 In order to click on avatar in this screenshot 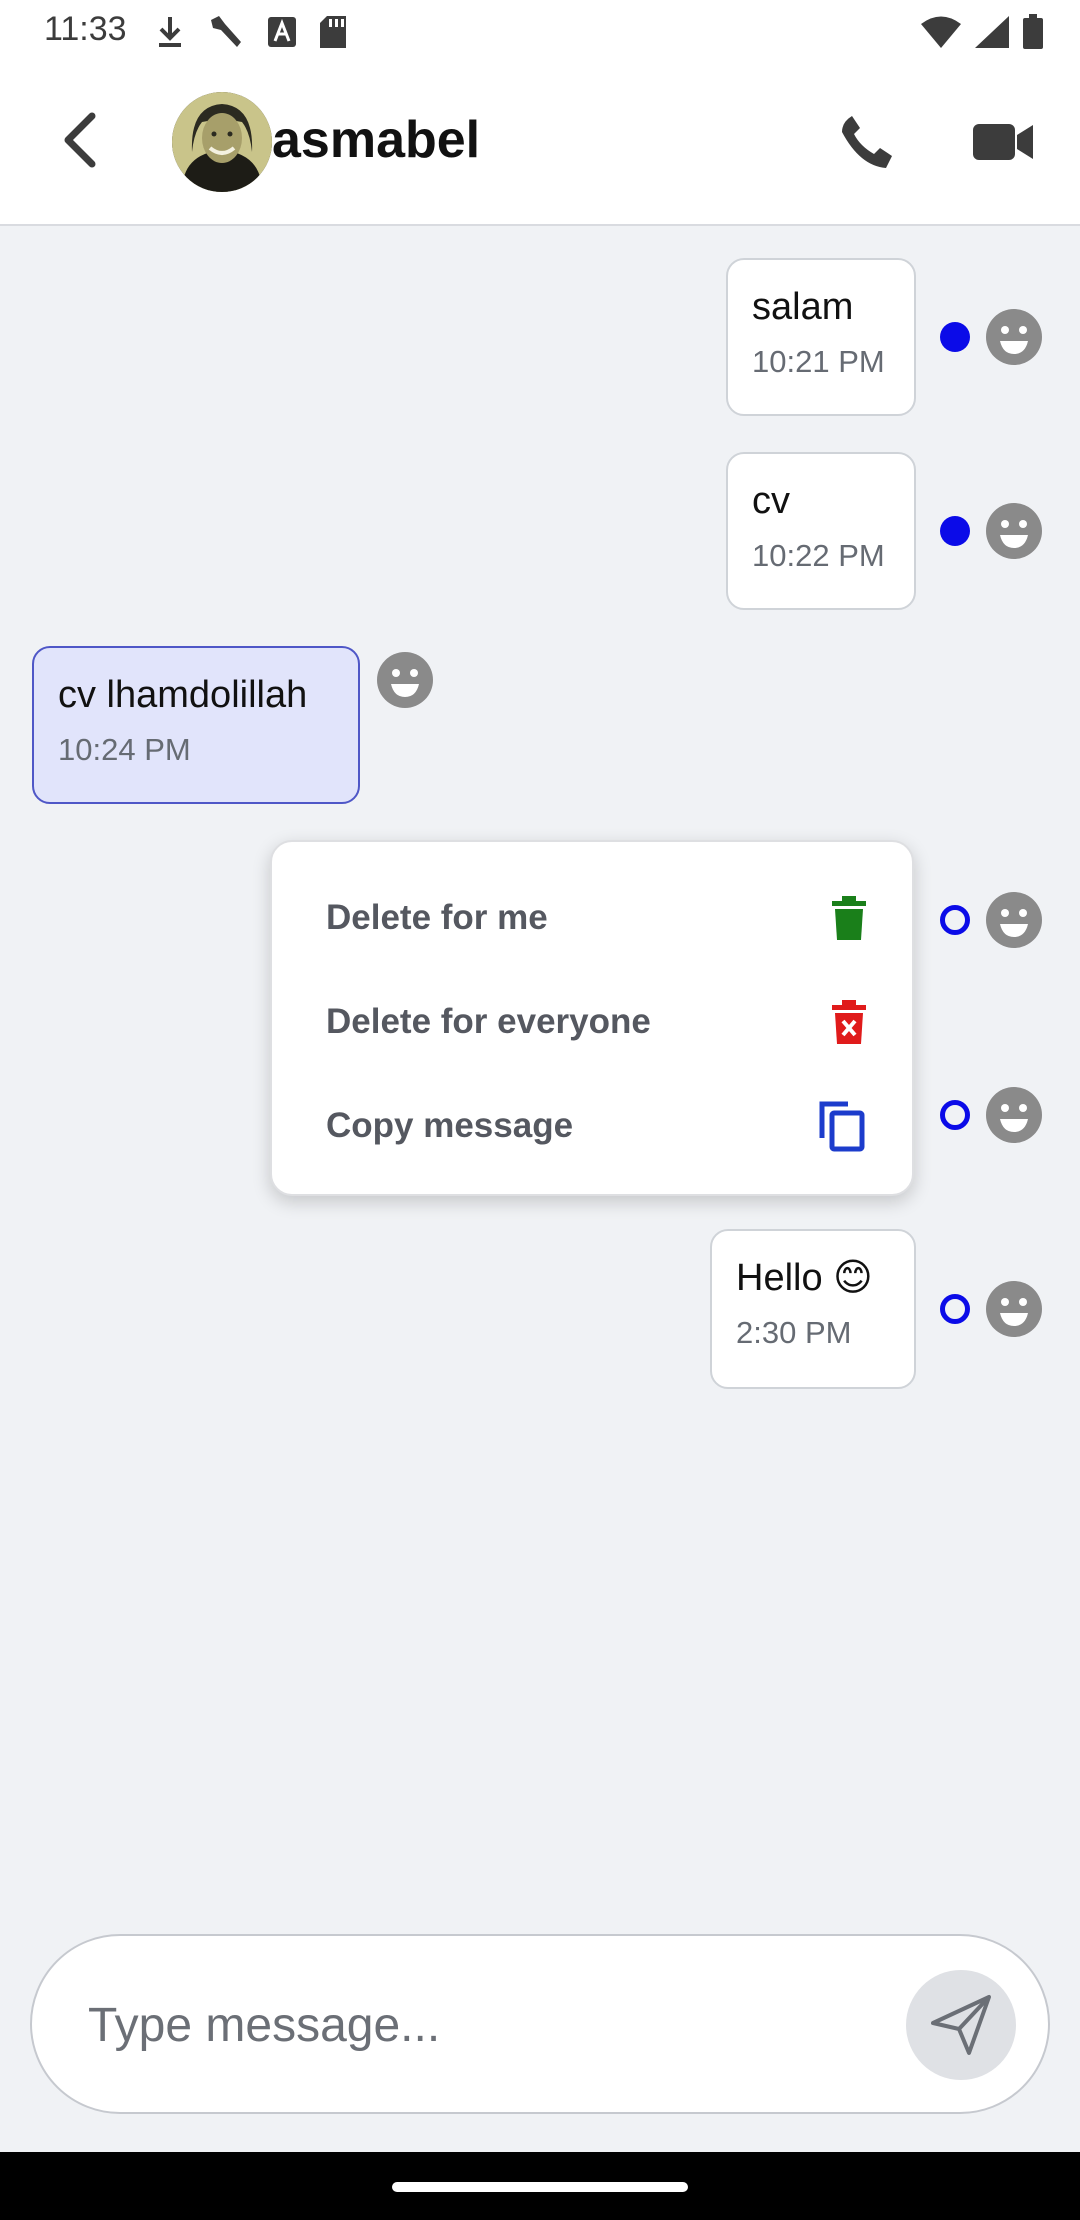, I will do `click(222, 142)`.